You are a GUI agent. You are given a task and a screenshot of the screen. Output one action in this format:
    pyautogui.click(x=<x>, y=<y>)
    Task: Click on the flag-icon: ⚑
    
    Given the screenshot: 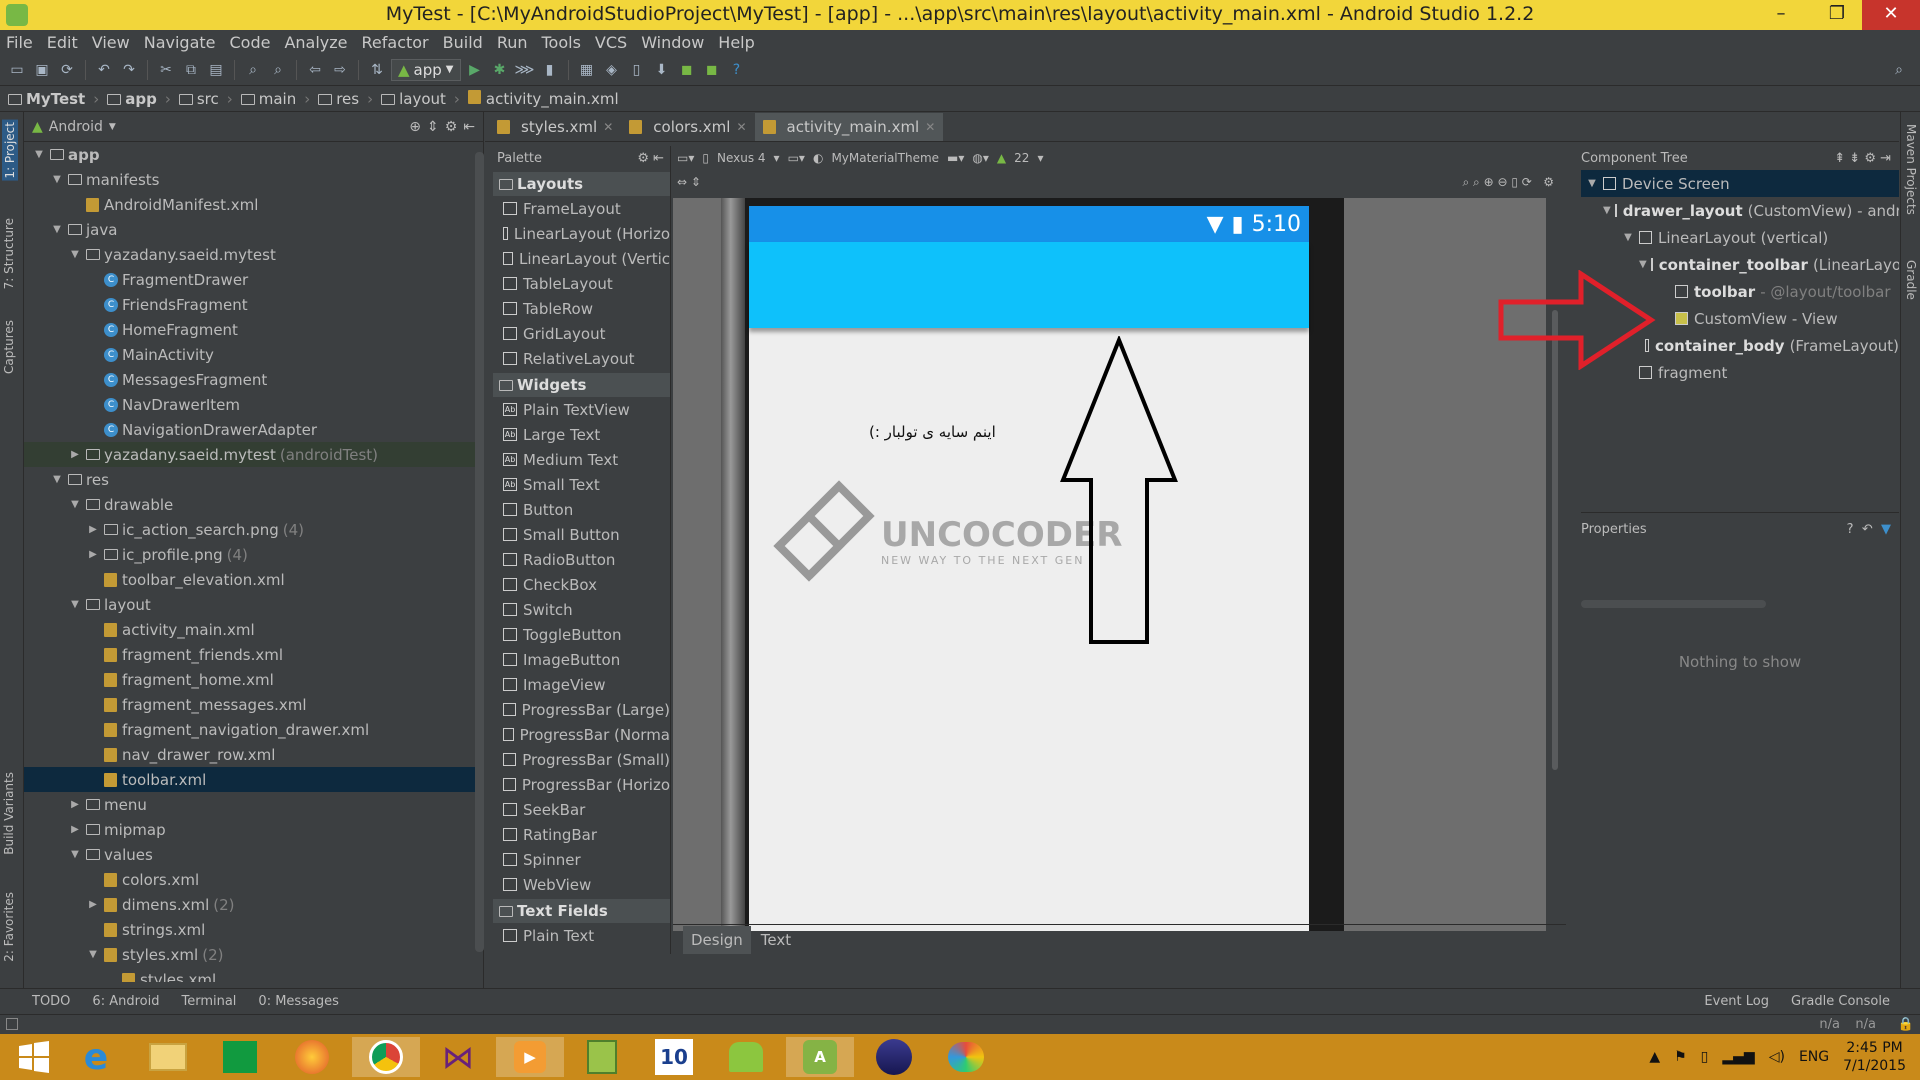 What is the action you would take?
    pyautogui.click(x=1680, y=1057)
    